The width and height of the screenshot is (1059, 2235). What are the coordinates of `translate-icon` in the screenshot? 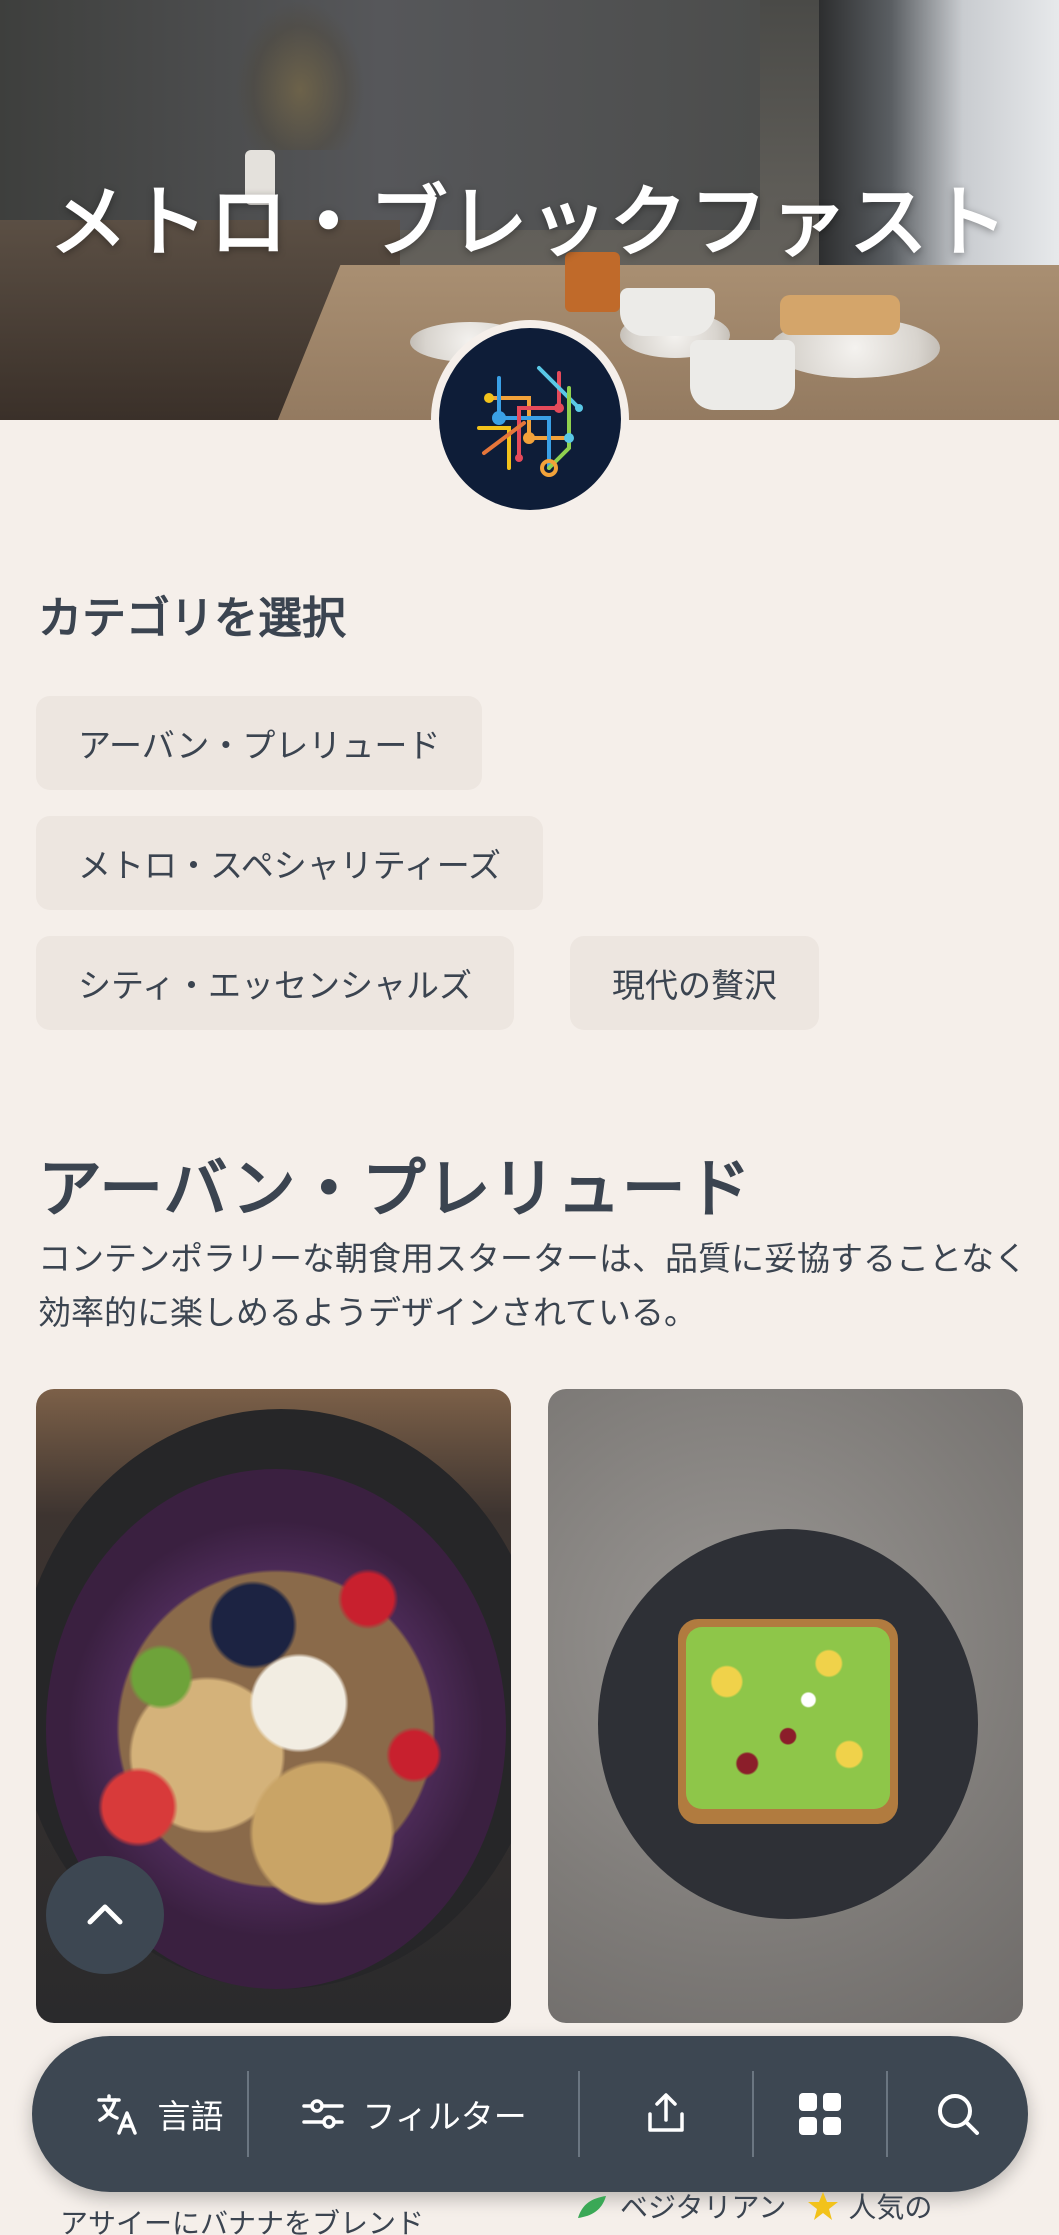 It's located at (117, 2114).